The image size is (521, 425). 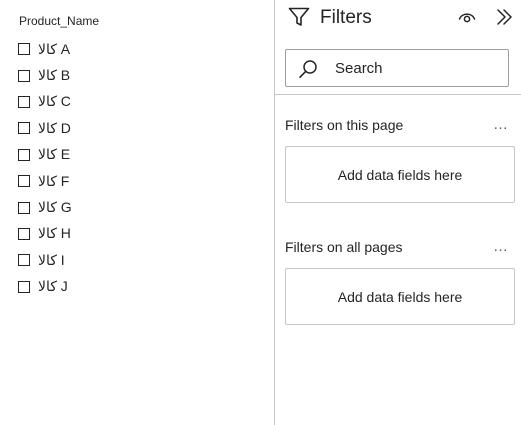 I want to click on pane-title: Filters, so click(x=346, y=17).